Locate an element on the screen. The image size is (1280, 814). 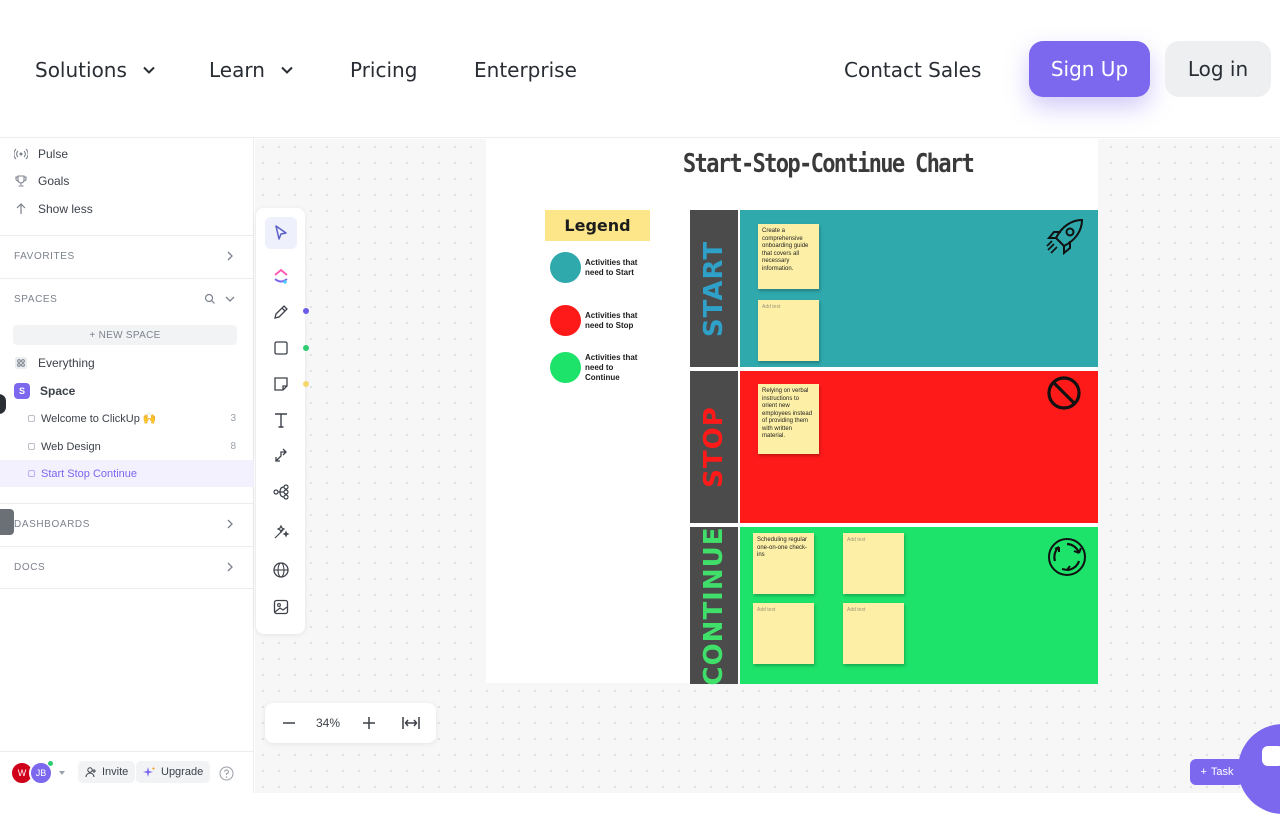
mind-map-tool is located at coordinates (281, 492).